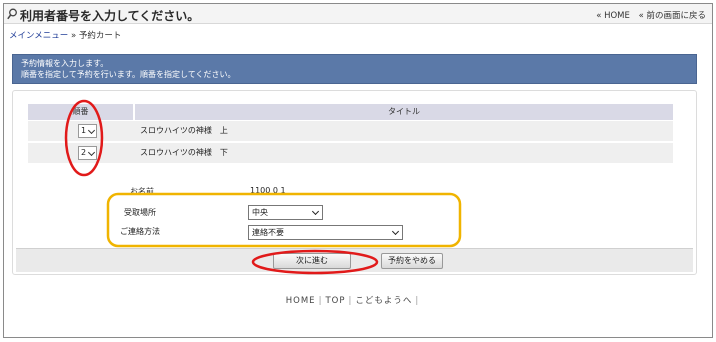 The width and height of the screenshot is (716, 342). I want to click on name-label: お名前, so click(142, 191).